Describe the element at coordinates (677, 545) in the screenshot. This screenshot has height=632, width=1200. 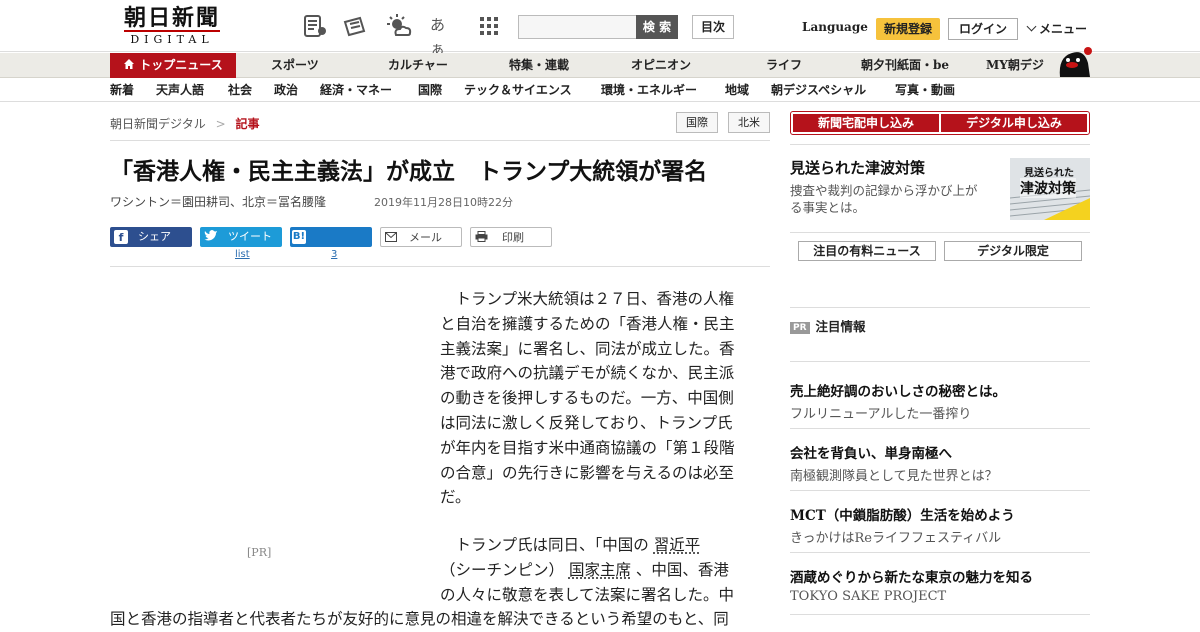
I see `keyword-link: 習近平` at that location.